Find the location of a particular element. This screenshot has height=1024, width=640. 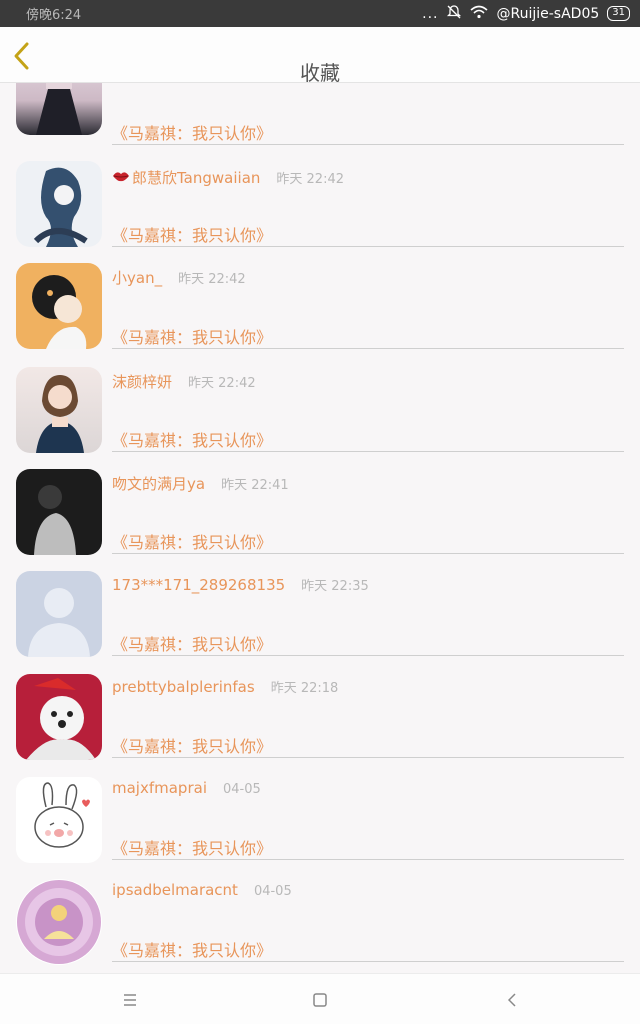

item-meta: 吻文的满月ya 昨天 22:41 is located at coordinates (200, 483).